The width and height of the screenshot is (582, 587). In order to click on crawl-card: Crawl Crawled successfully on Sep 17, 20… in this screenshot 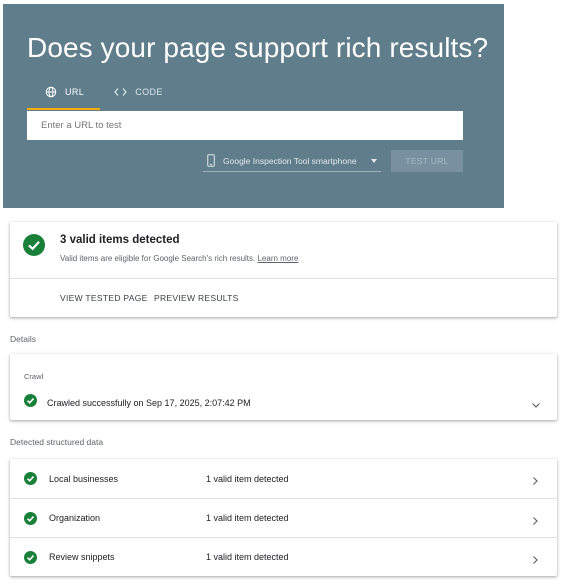, I will do `click(283, 387)`.